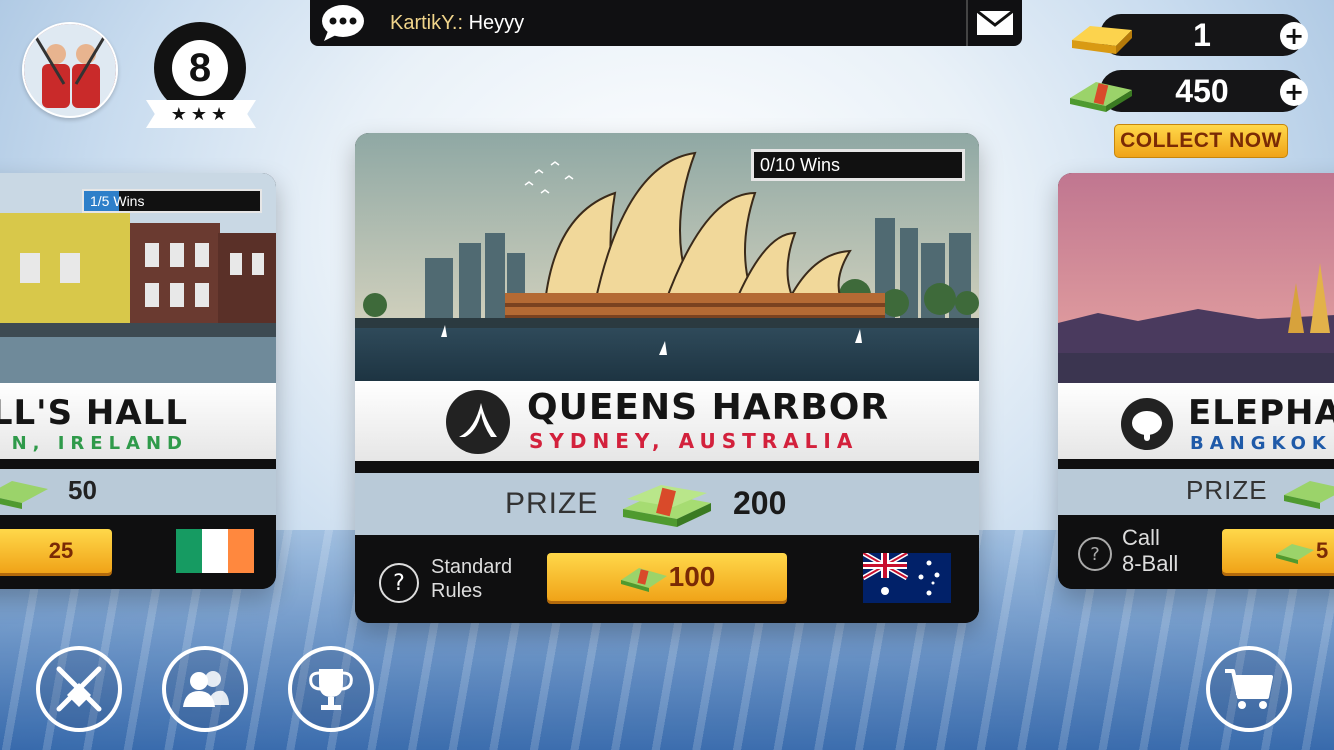 The image size is (1334, 750). I want to click on gold-bar-icon, so click(1102, 40).